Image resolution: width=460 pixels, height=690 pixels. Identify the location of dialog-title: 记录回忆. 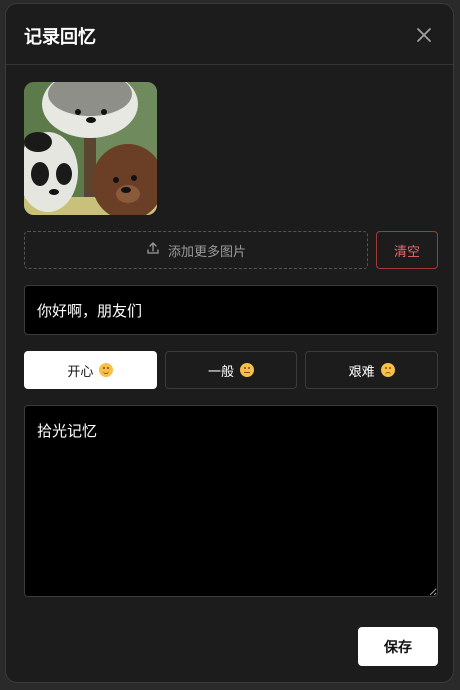
(60, 37).